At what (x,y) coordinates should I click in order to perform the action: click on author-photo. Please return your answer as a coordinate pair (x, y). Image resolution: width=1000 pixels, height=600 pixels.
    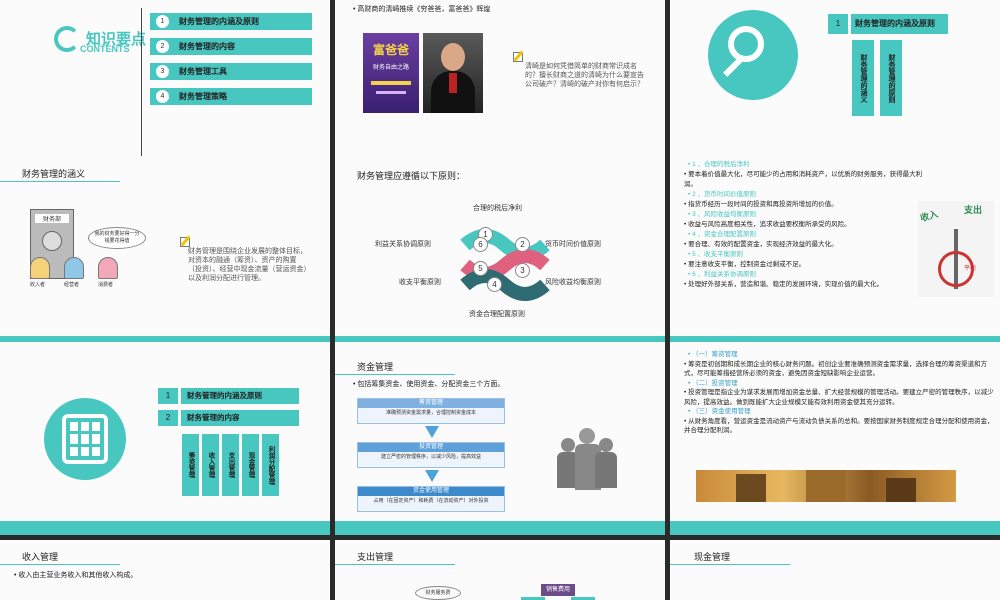
    Looking at the image, I should click on (453, 73).